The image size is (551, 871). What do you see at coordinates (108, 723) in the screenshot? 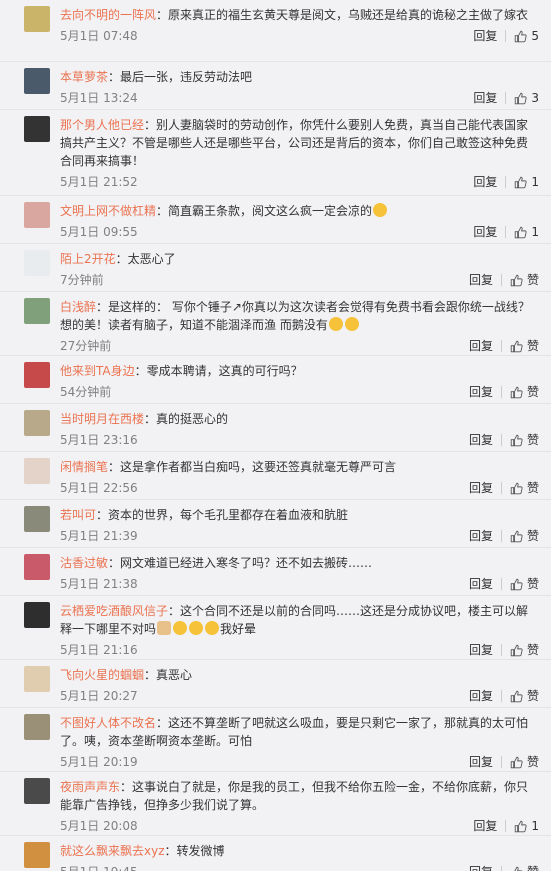
I see `username-link: 不图好人体不改名` at bounding box center [108, 723].